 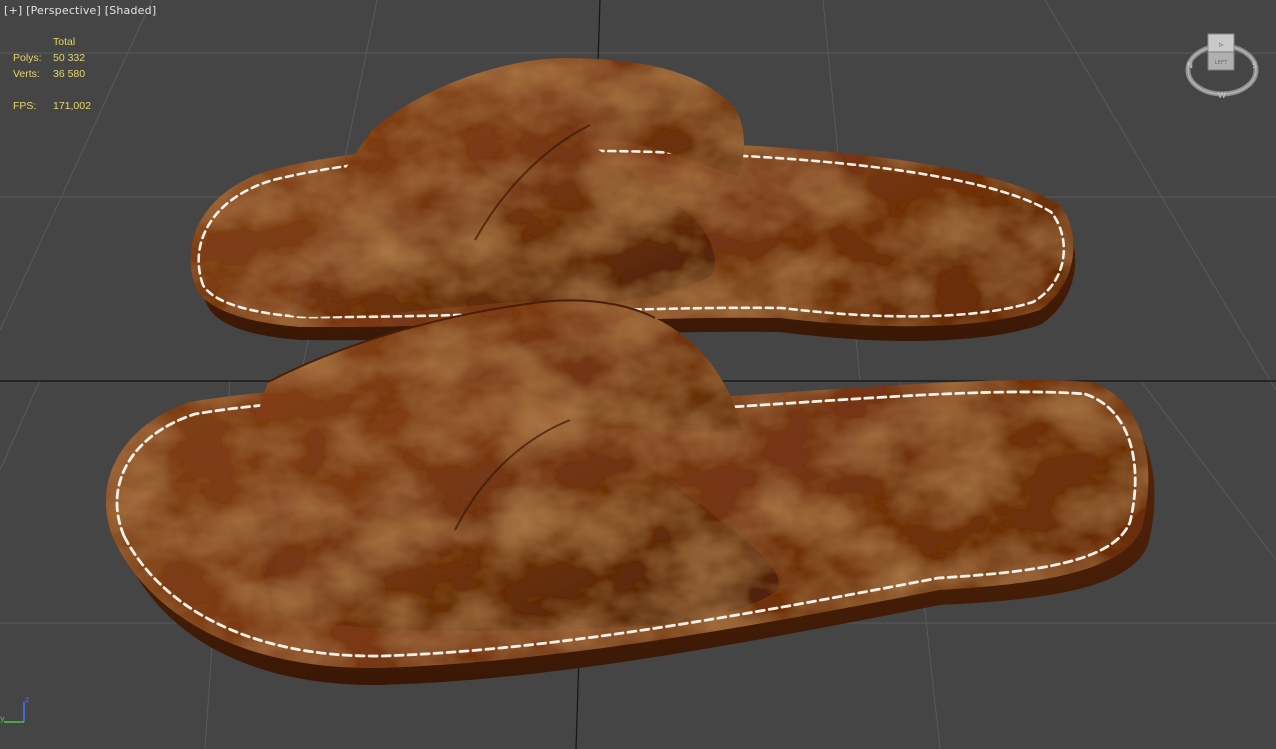 What do you see at coordinates (1222, 68) in the screenshot?
I see `viewcube: N S W LEFT ⊳` at bounding box center [1222, 68].